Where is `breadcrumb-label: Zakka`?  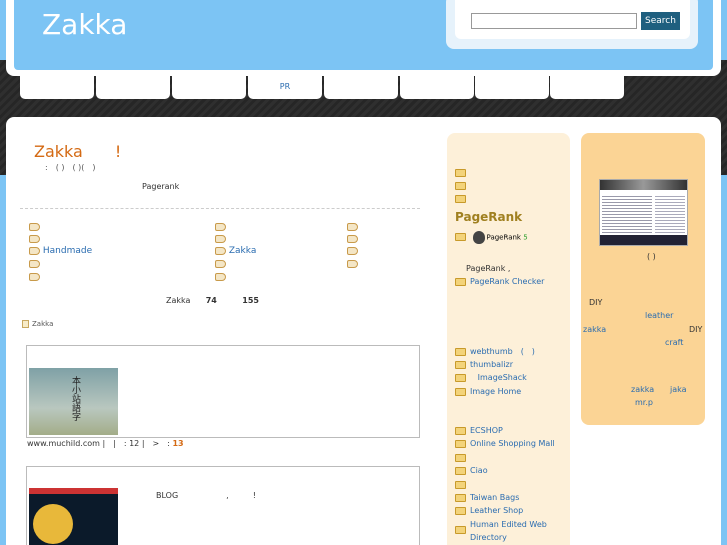 breadcrumb-label: Zakka is located at coordinates (43, 324).